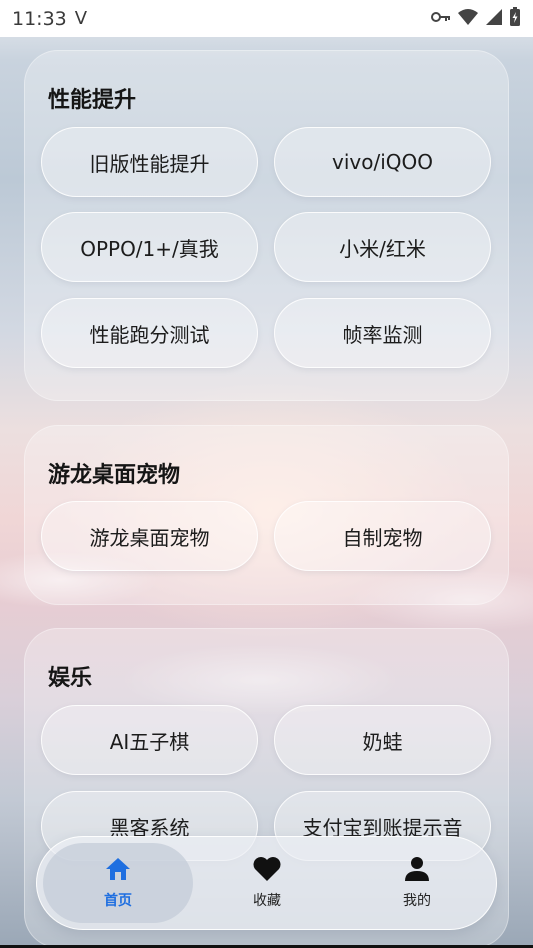  What do you see at coordinates (81, 18) in the screenshot?
I see `carrier-glyph: V` at bounding box center [81, 18].